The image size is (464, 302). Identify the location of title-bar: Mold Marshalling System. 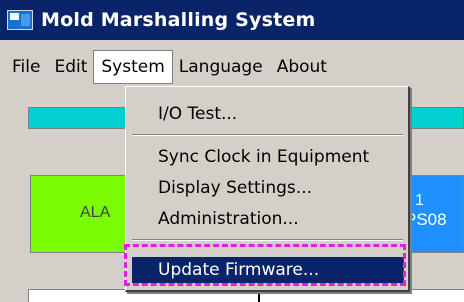
(232, 20).